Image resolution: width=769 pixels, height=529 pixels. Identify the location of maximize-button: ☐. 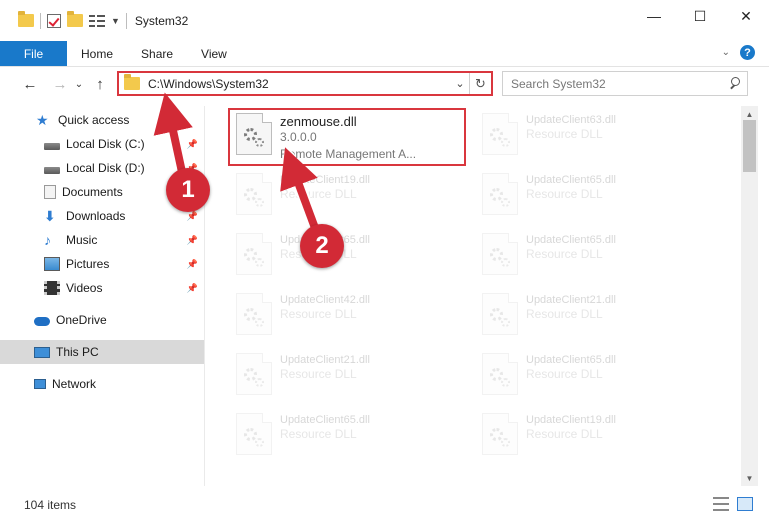
(700, 16).